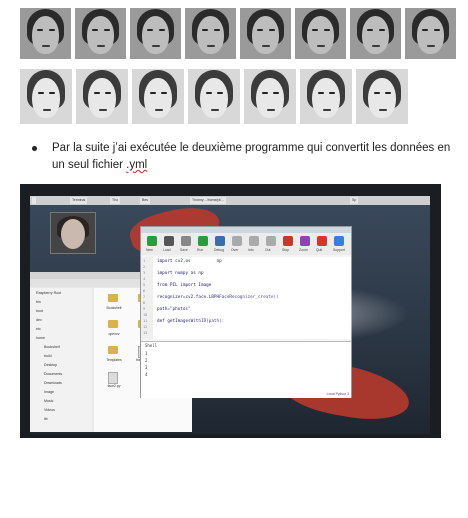  I want to click on toolbar-label: Run, so click(200, 250).